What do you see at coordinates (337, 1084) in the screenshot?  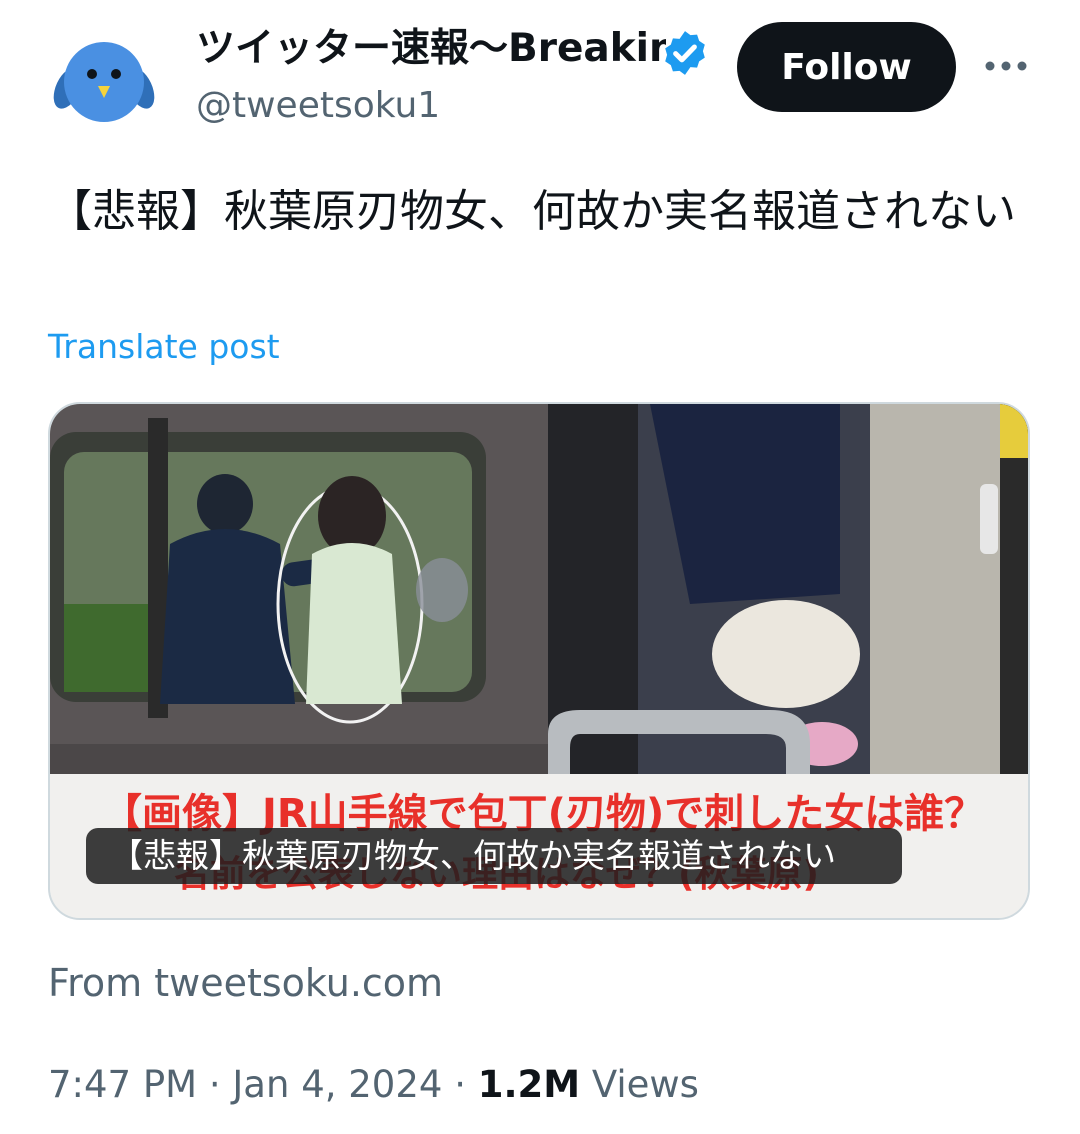 I see `post-date: Jan 4, 2024` at bounding box center [337, 1084].